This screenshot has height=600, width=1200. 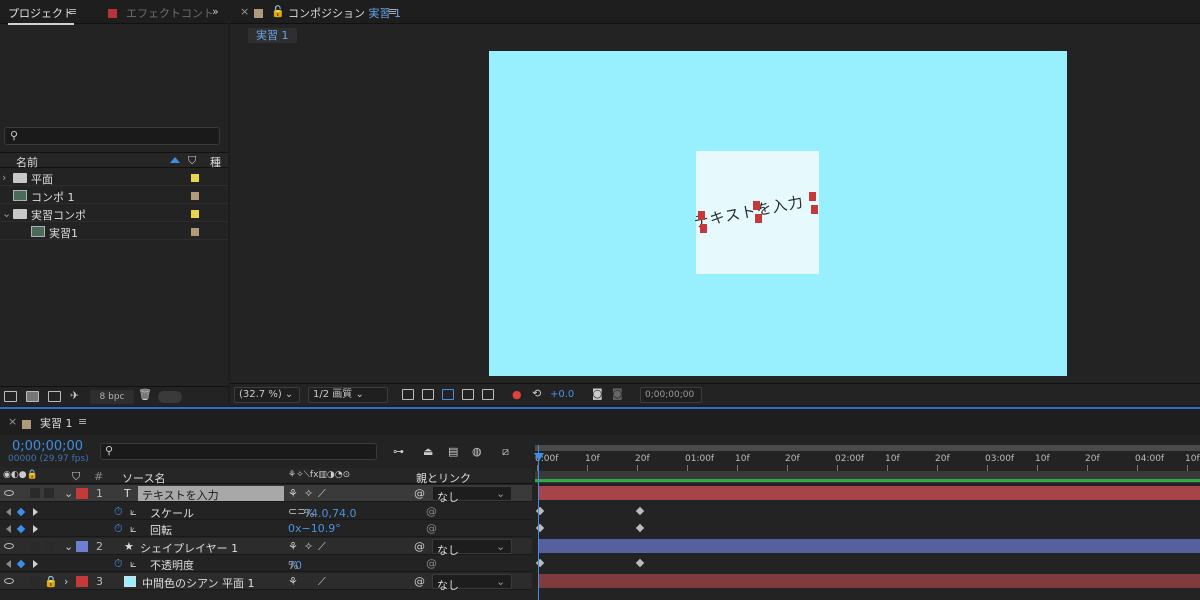 What do you see at coordinates (468, 394) in the screenshot?
I see `region-of-interest-icon` at bounding box center [468, 394].